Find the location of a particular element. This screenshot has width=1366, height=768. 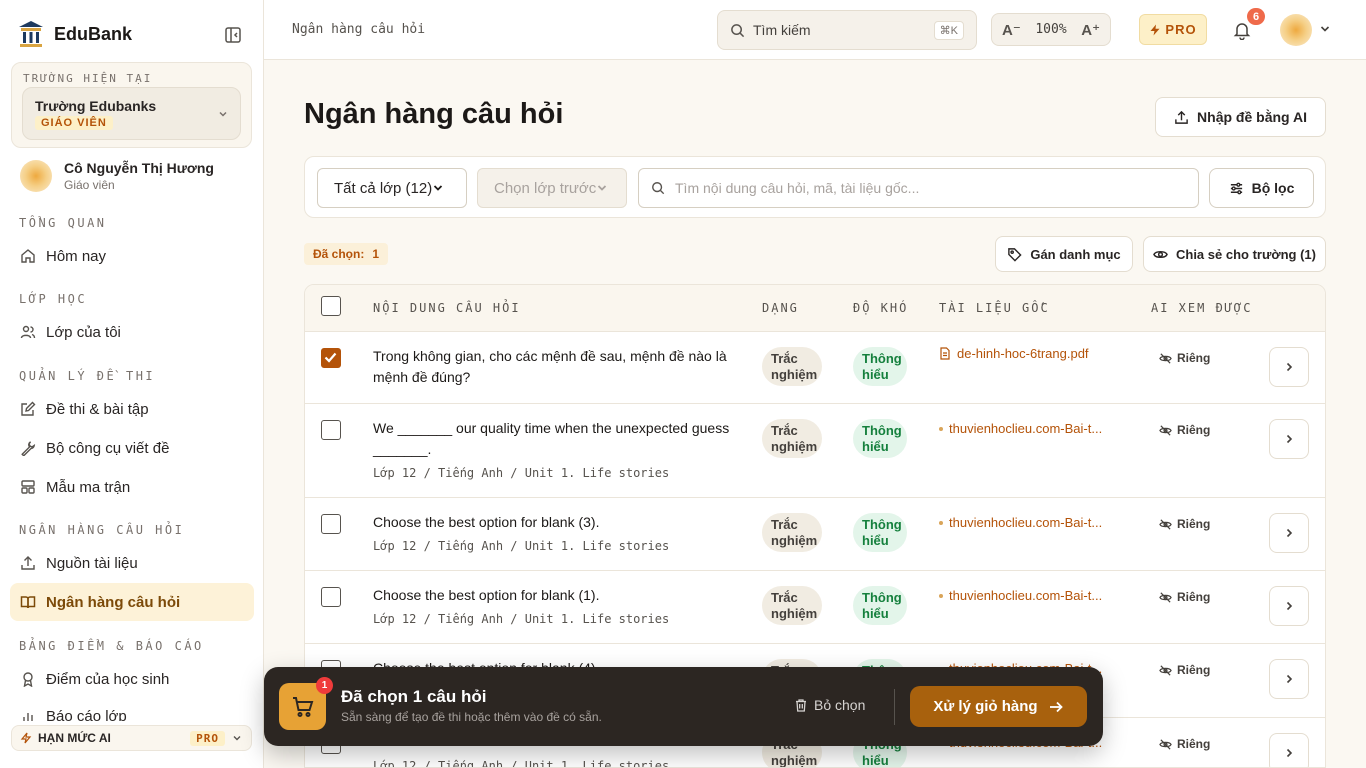

bell-icon is located at coordinates (1242, 30).